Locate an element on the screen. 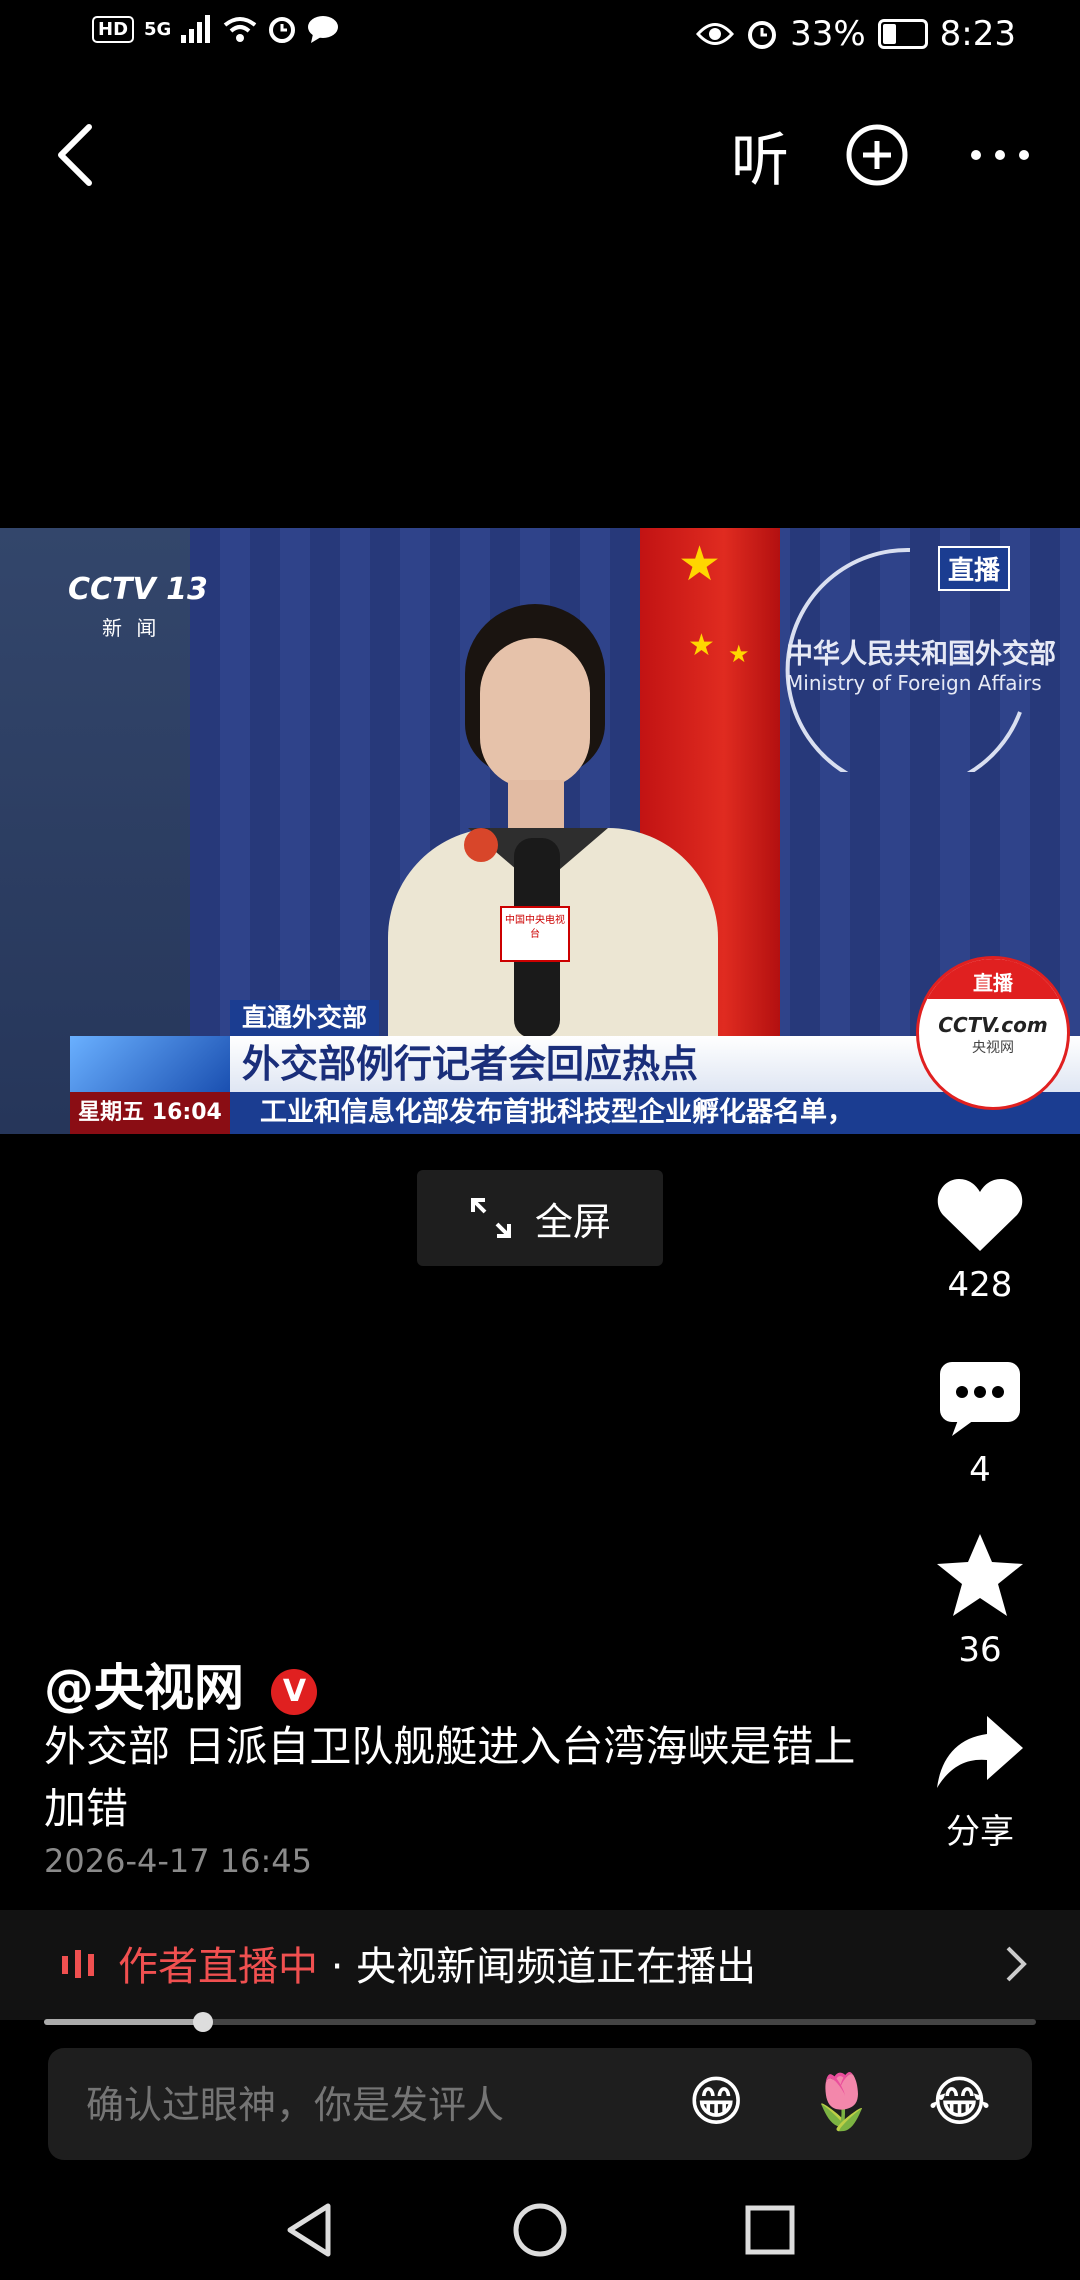  battery-percent: 33% is located at coordinates (828, 34).